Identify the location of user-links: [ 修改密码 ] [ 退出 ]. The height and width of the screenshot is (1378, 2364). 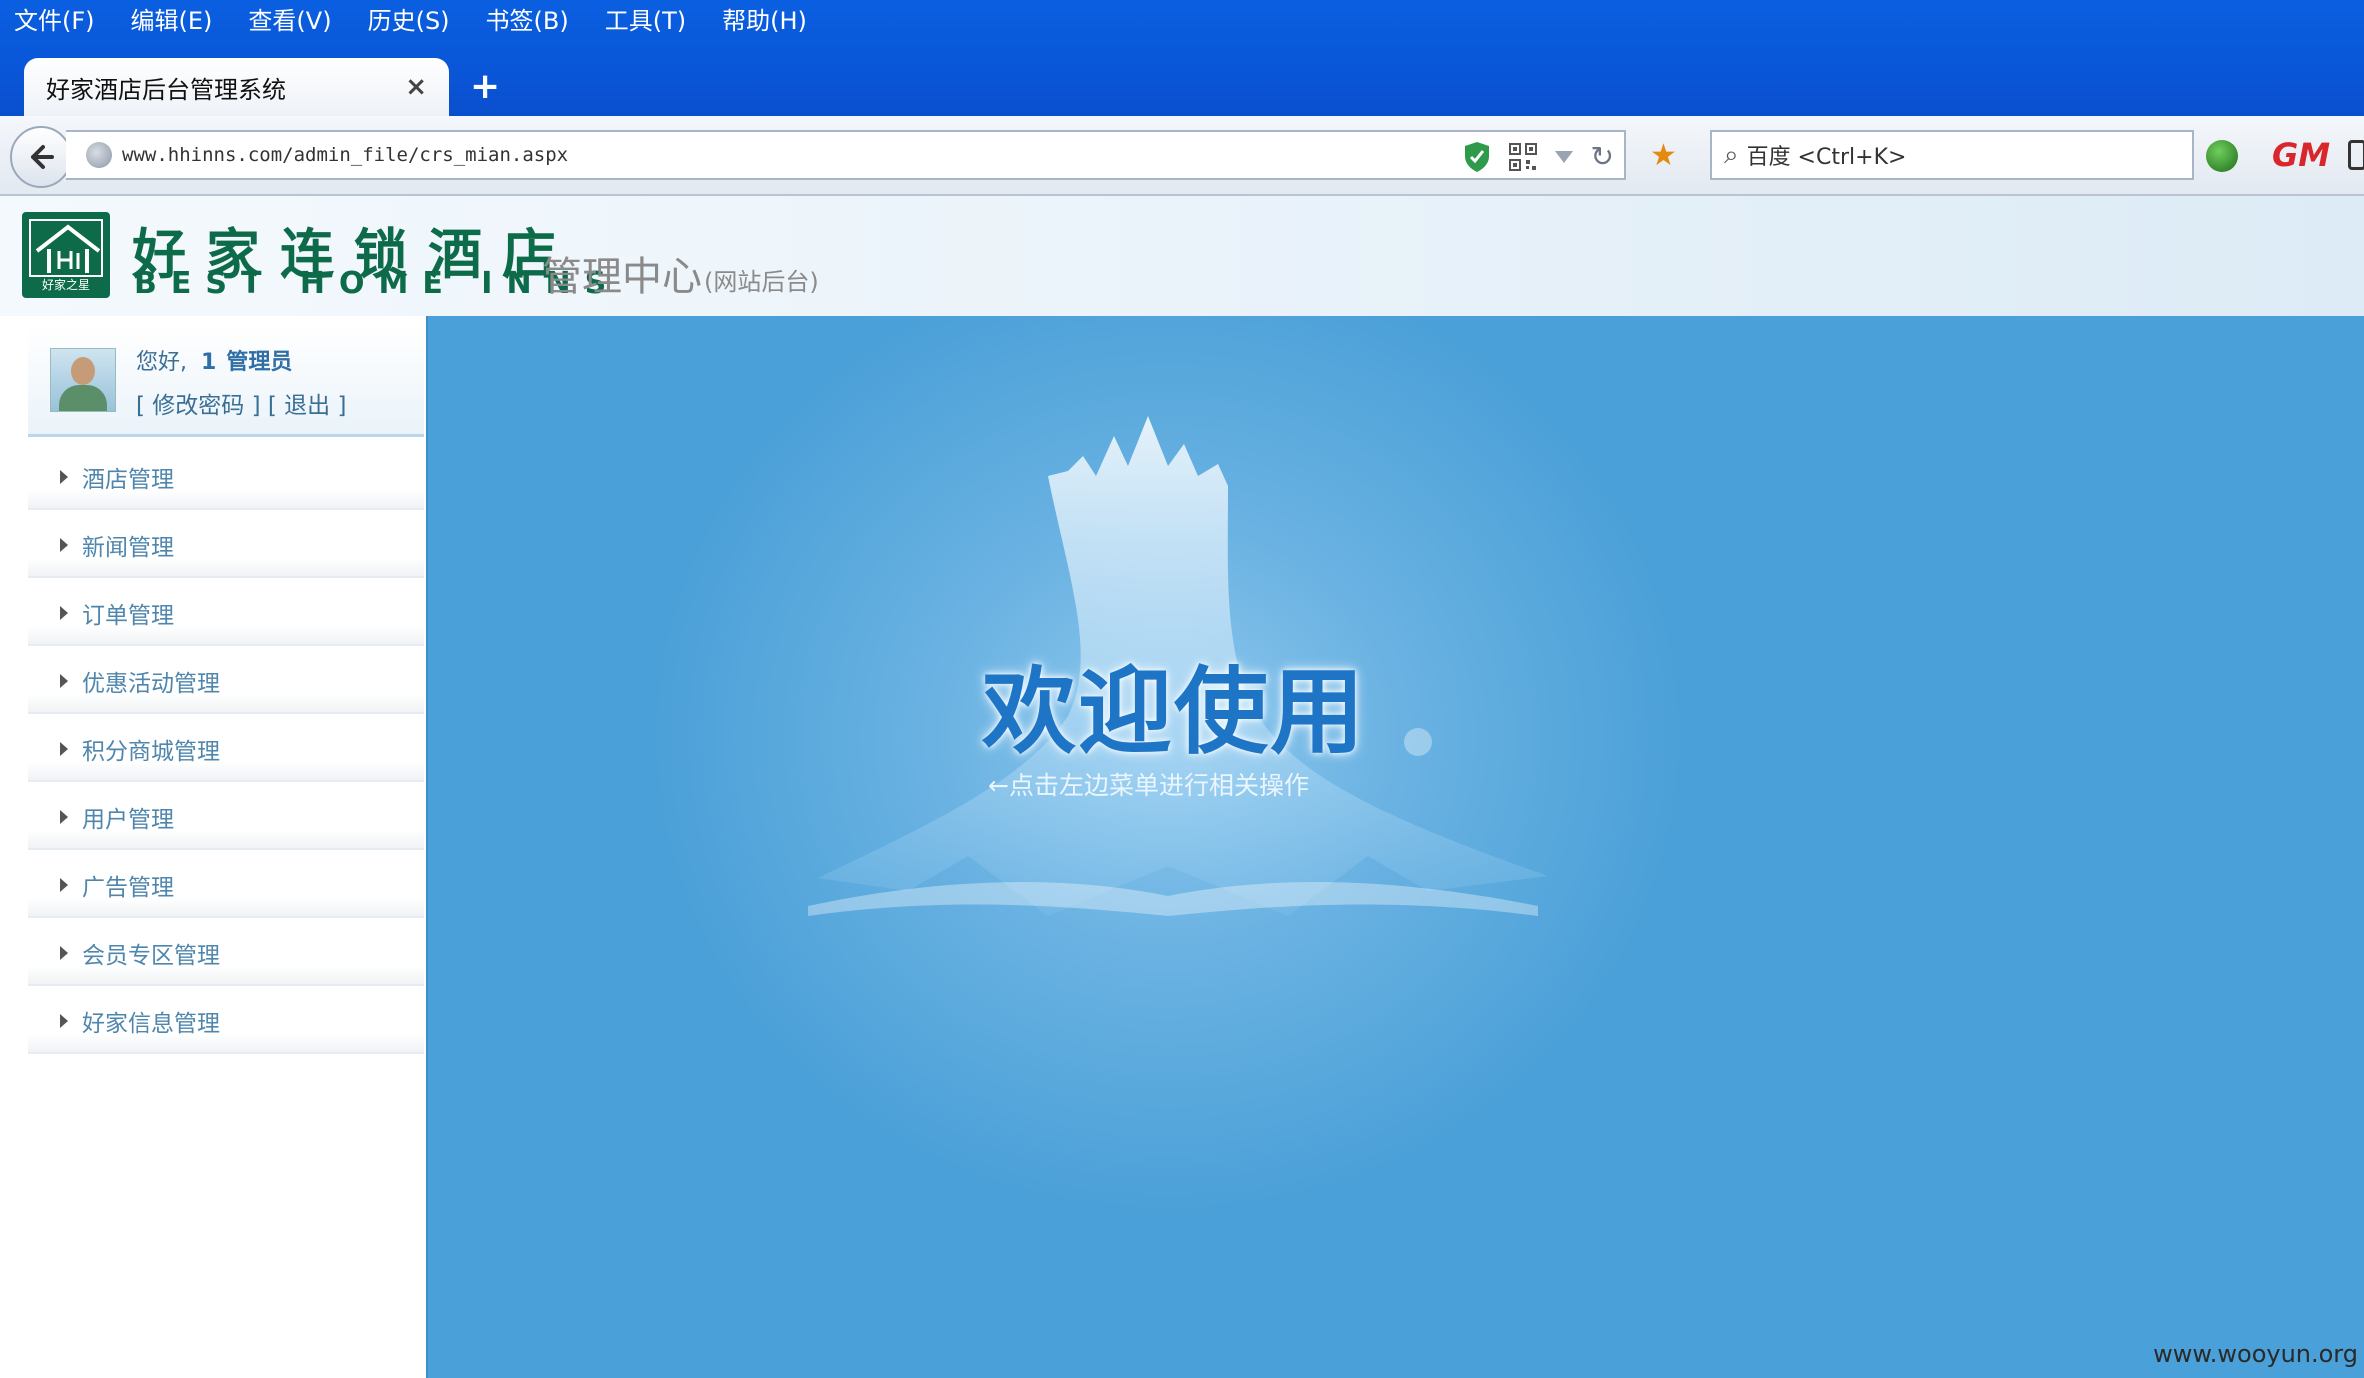
(241, 403).